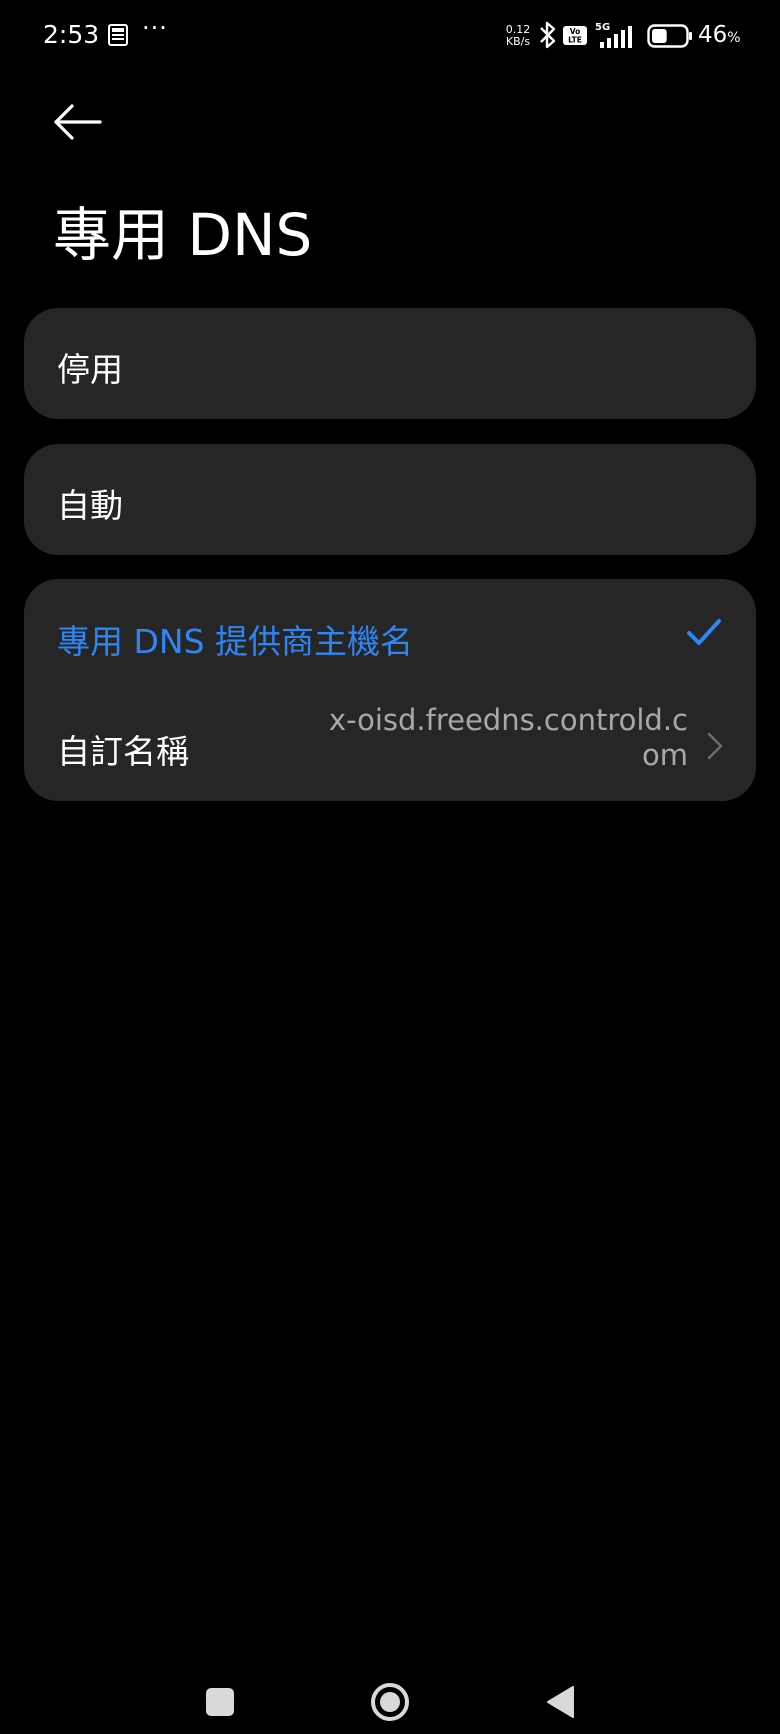 The height and width of the screenshot is (1734, 780). I want to click on check-icon, so click(704, 632).